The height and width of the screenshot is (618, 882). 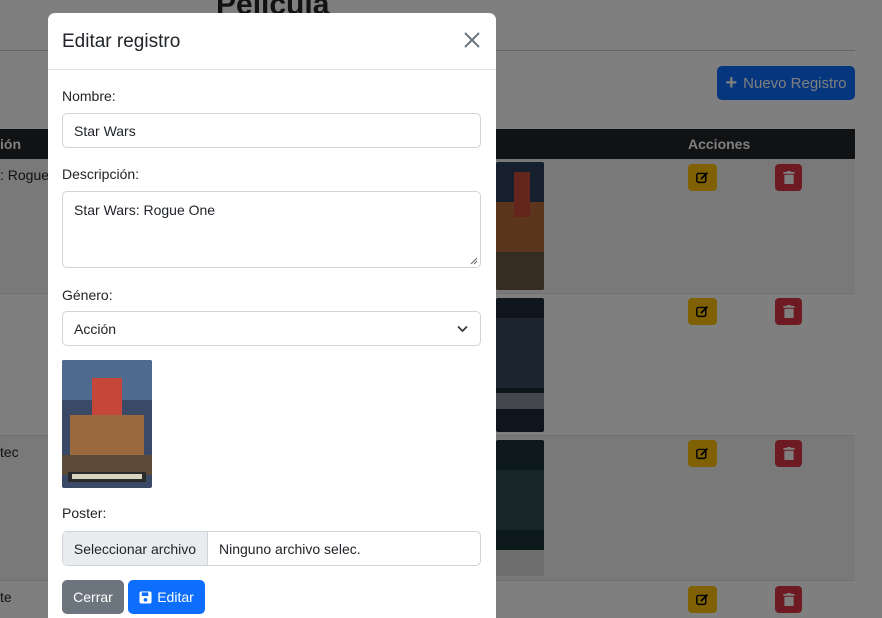 I want to click on poster-preview-image, so click(x=107, y=424).